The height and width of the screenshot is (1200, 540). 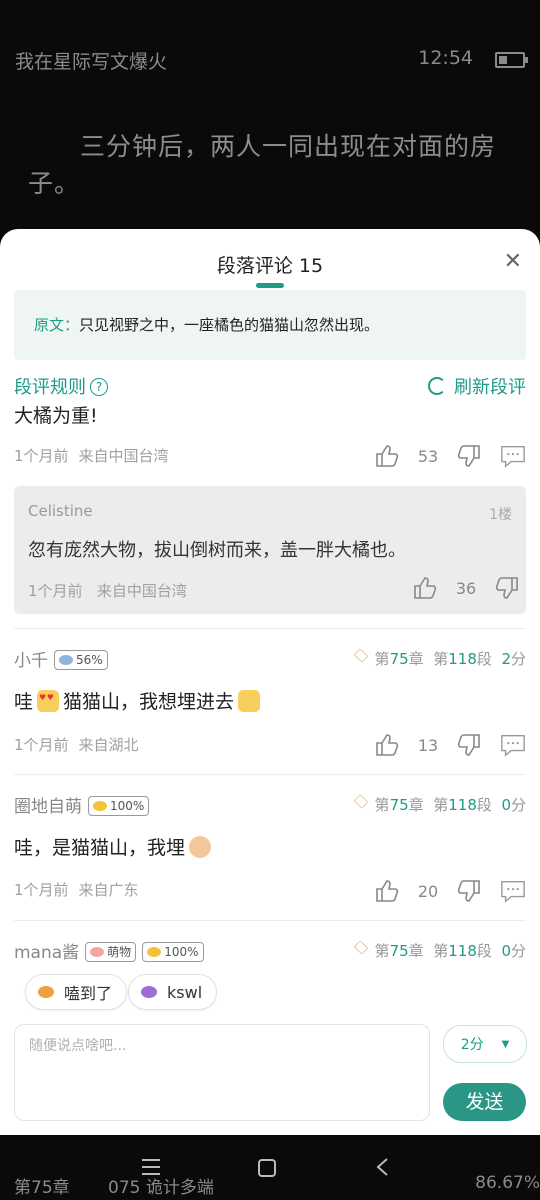 What do you see at coordinates (91, 62) in the screenshot?
I see `book-title: 我在星际写文爆火` at bounding box center [91, 62].